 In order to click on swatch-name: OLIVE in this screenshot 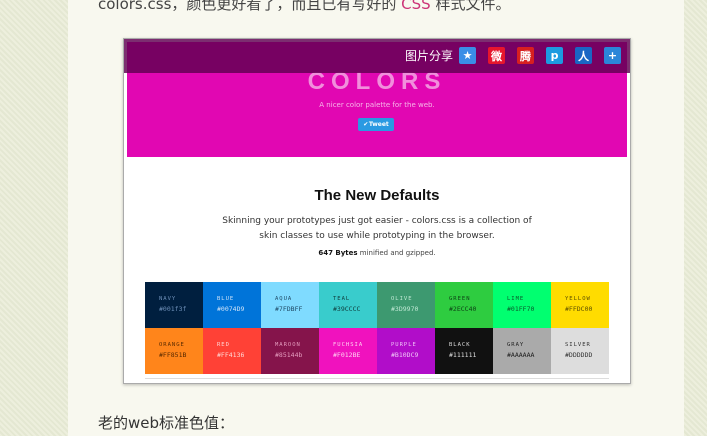, I will do `click(402, 299)`.